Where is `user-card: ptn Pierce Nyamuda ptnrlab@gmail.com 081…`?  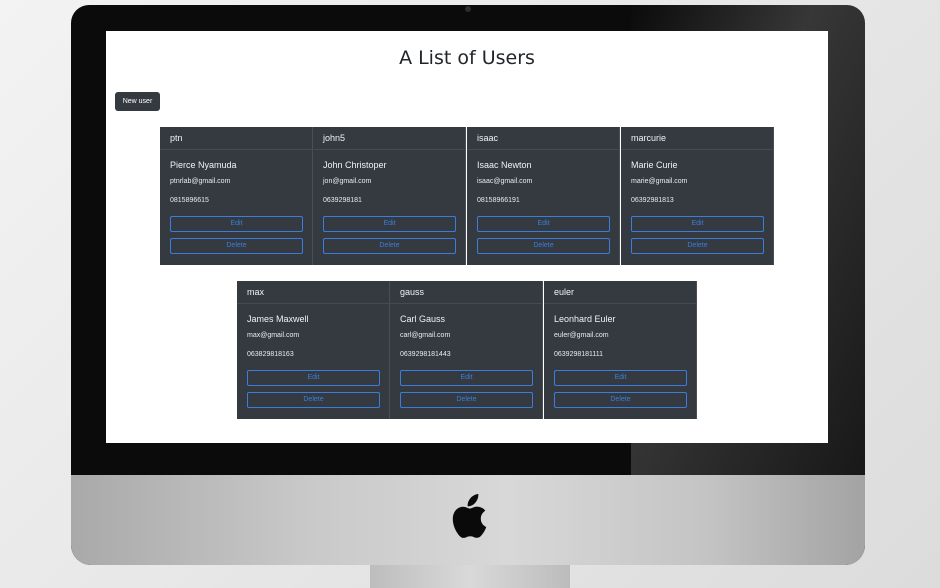
user-card: ptn Pierce Nyamuda ptnrlab@gmail.com 081… is located at coordinates (236, 196).